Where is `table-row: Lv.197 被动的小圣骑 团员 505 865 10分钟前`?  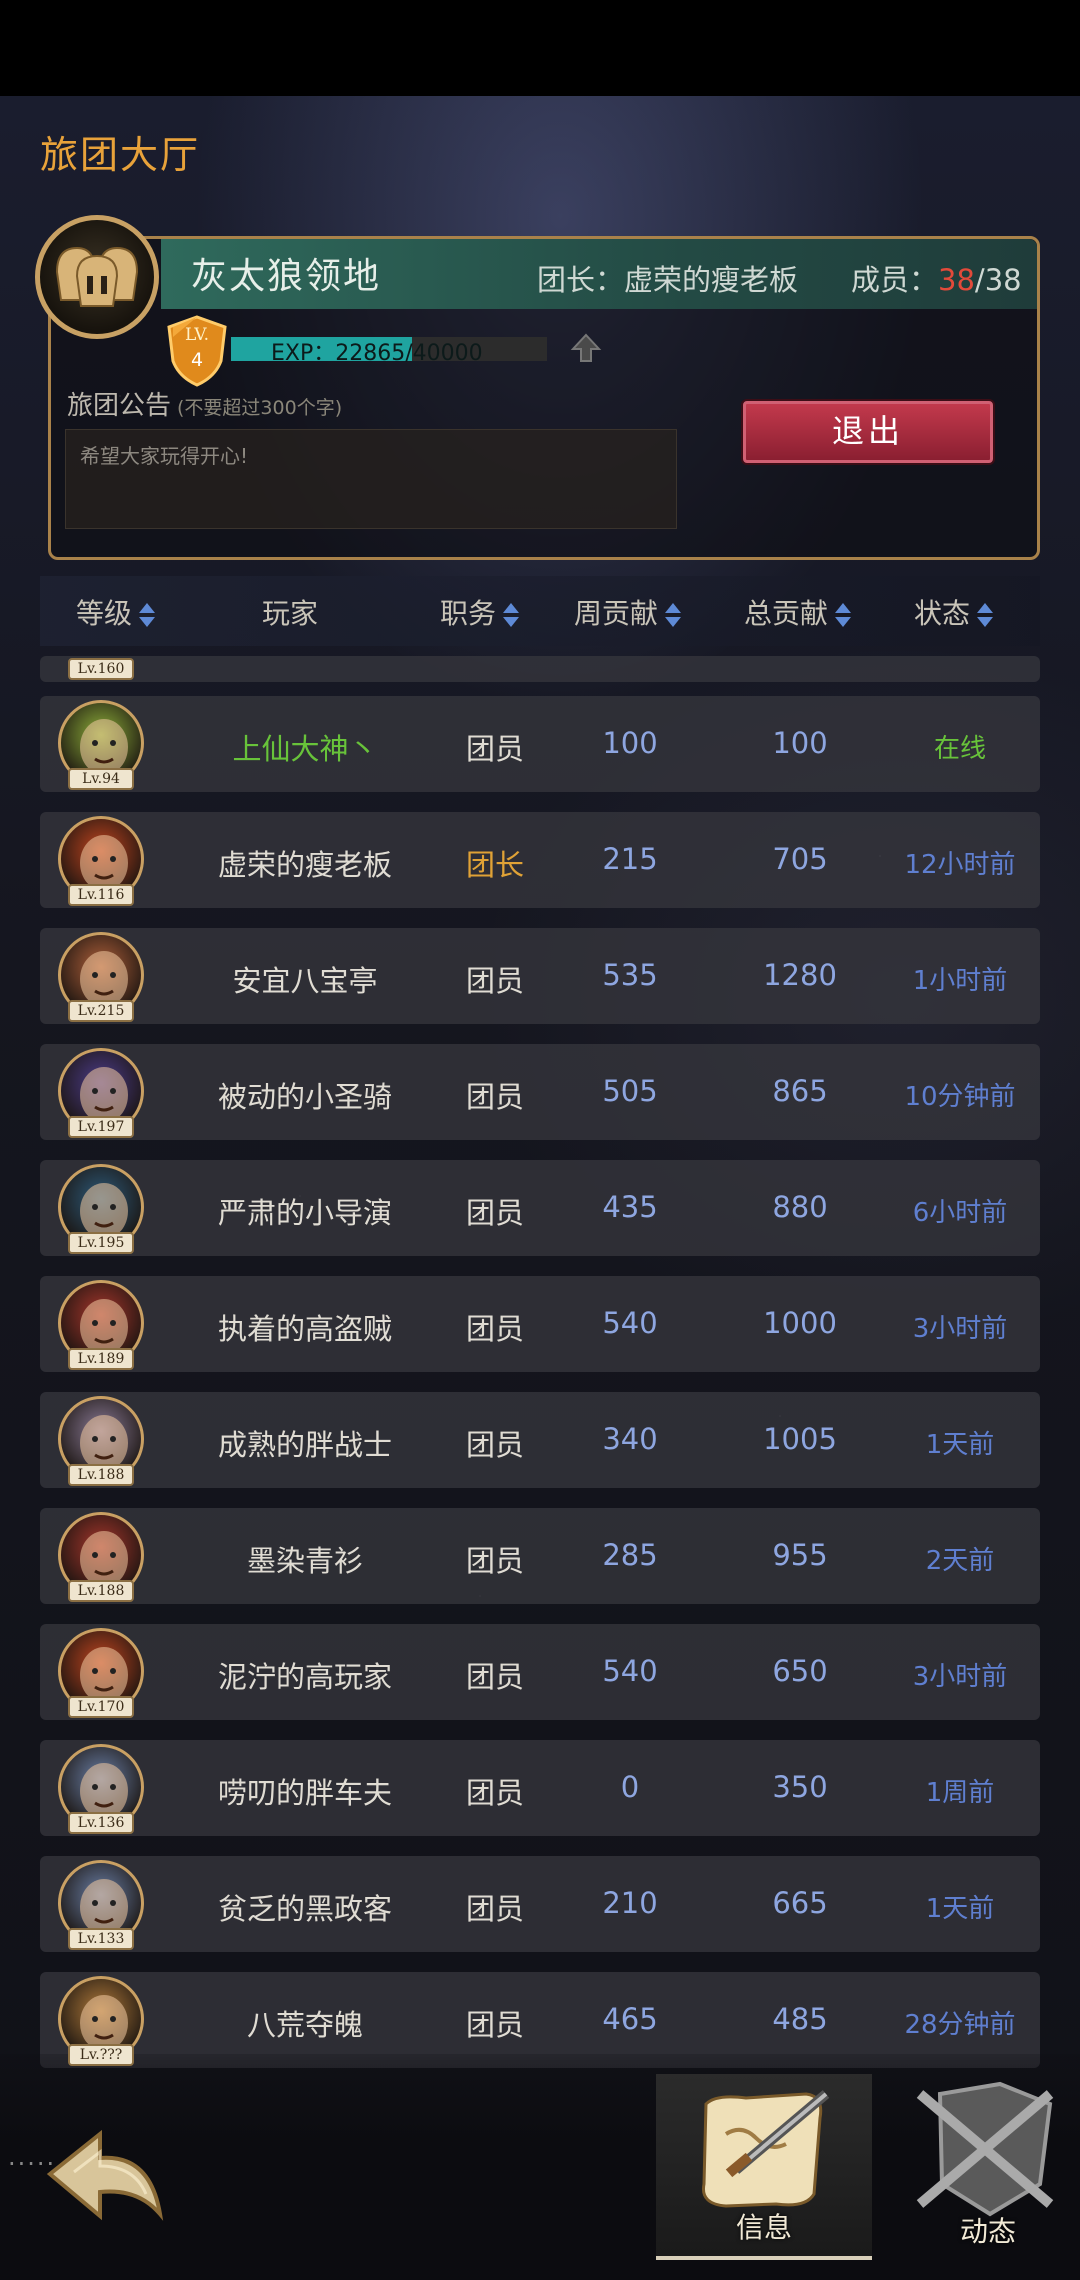
table-row: Lv.197 被动的小圣骑 团员 505 865 10分钟前 is located at coordinates (540, 1092).